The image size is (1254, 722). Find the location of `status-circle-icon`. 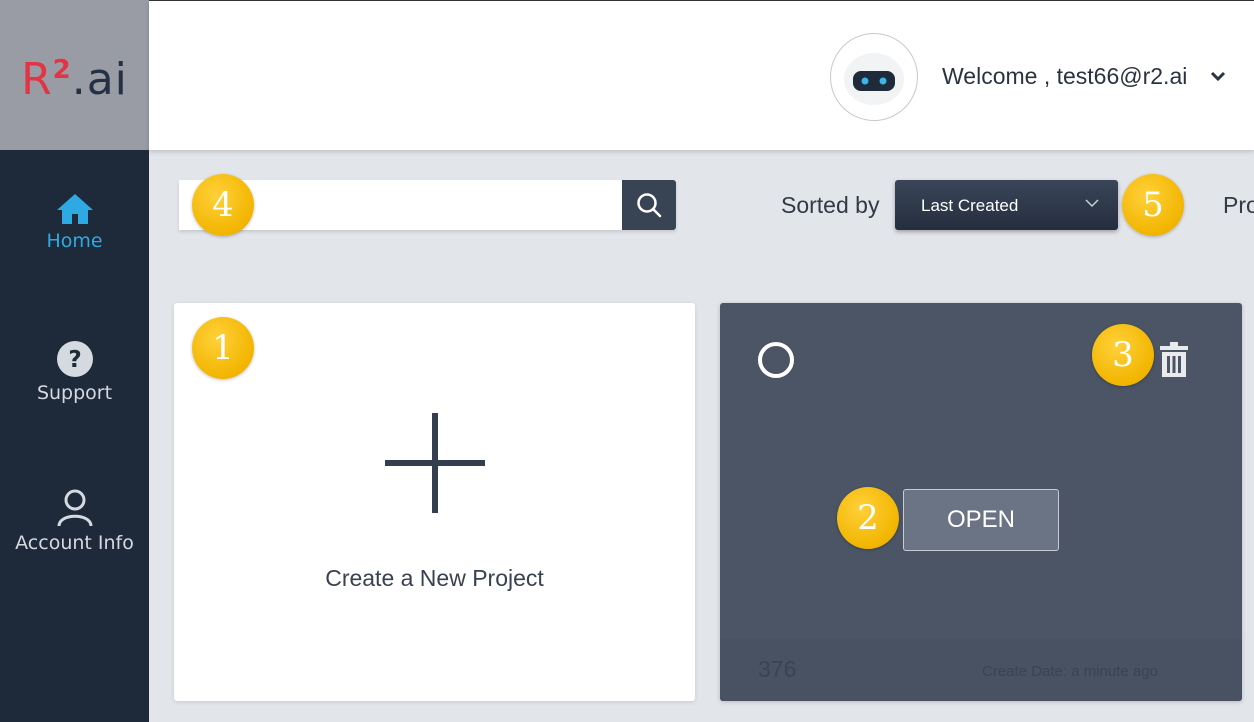

status-circle-icon is located at coordinates (776, 360).